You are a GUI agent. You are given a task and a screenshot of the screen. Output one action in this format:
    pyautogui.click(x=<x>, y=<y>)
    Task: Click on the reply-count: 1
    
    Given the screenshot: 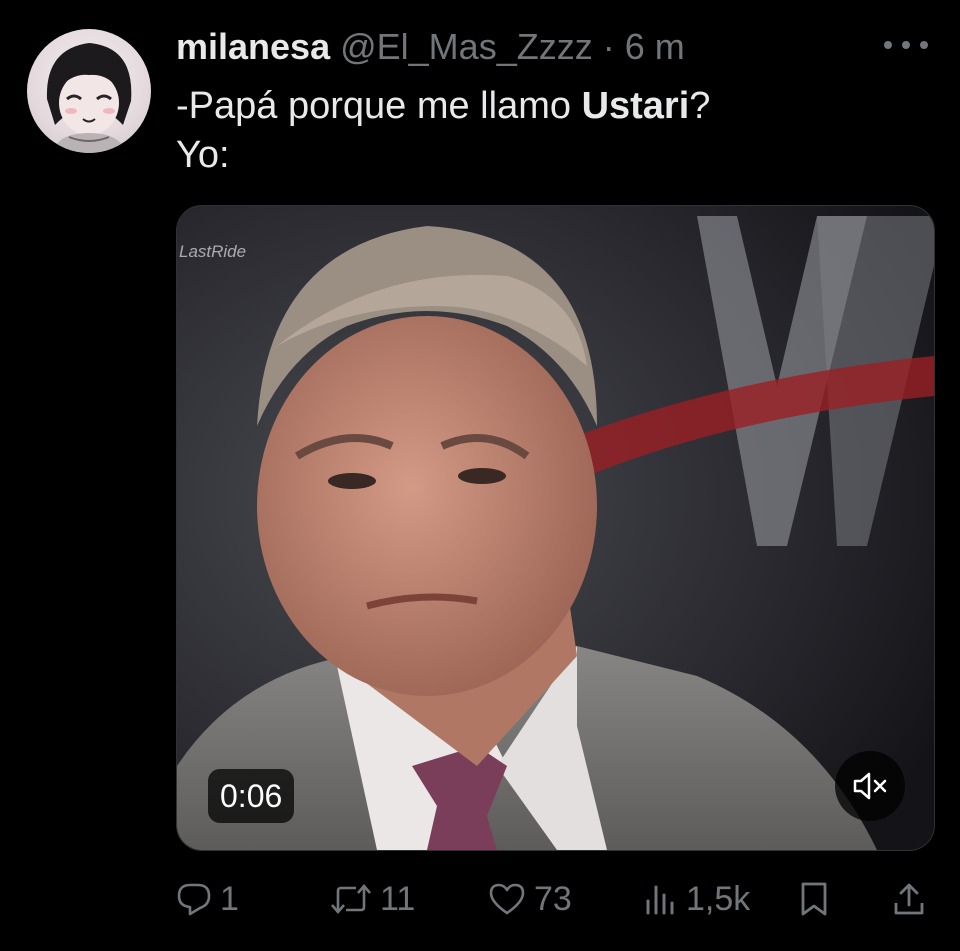 What is the action you would take?
    pyautogui.click(x=229, y=898)
    